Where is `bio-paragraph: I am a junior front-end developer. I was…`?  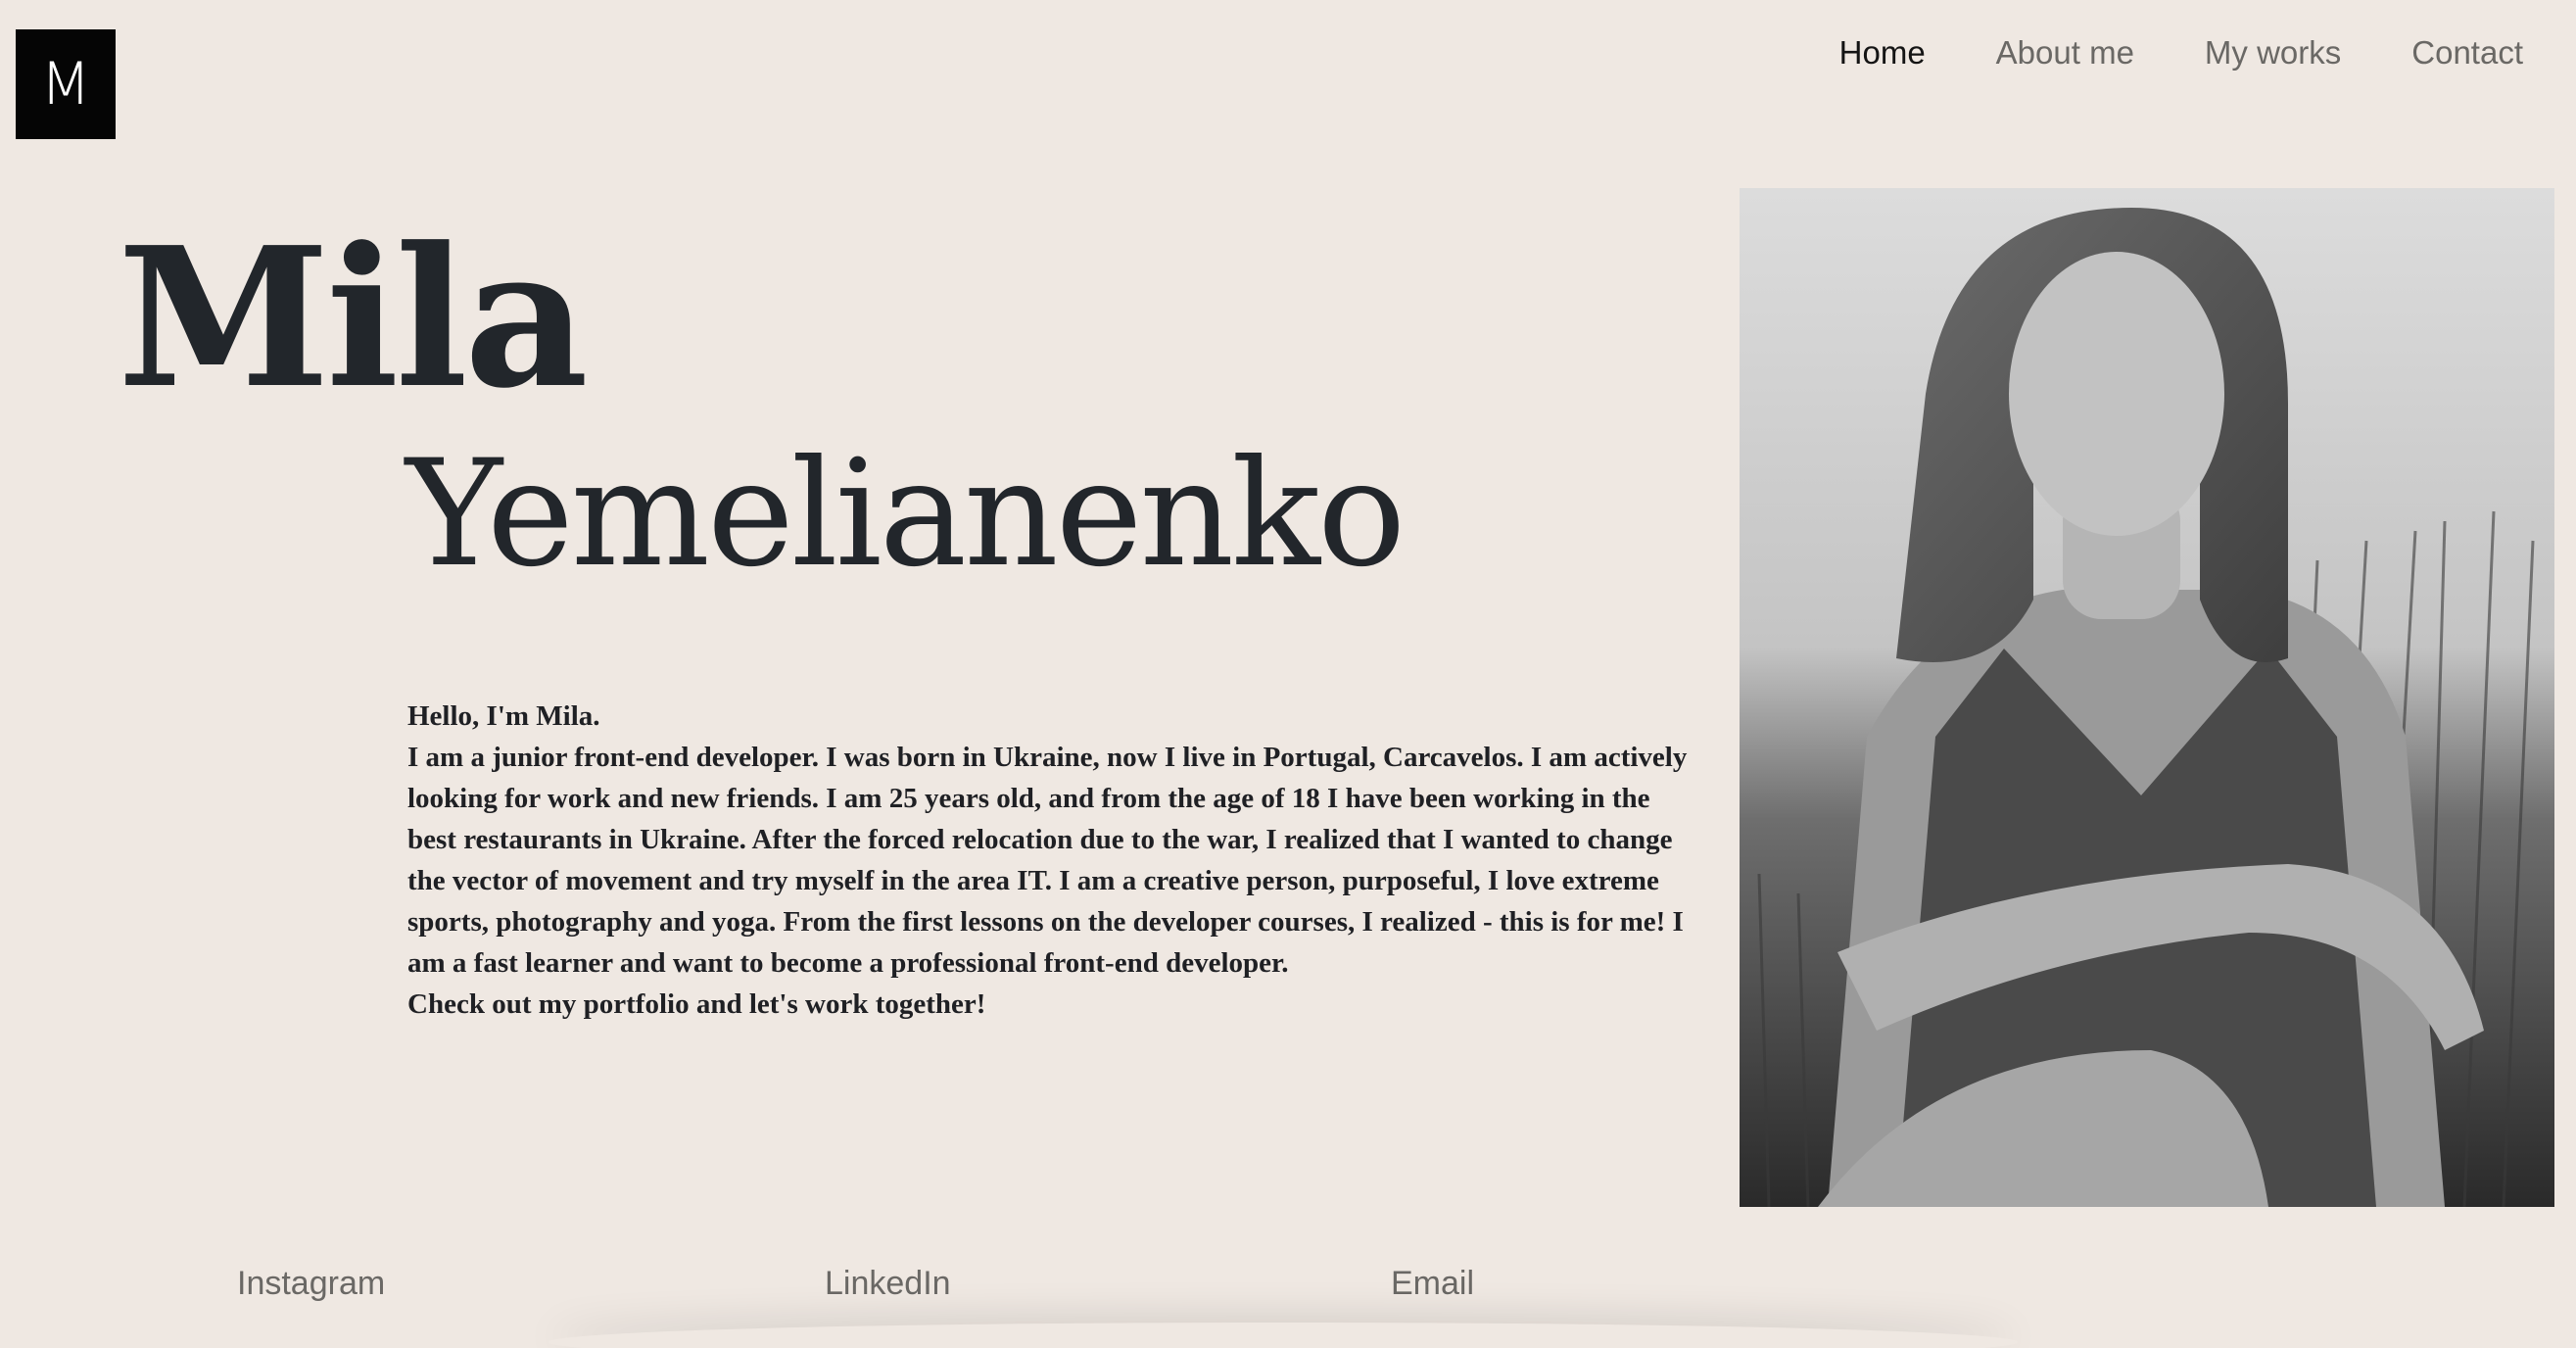 bio-paragraph: I am a junior front-end developer. I was… is located at coordinates (1047, 860).